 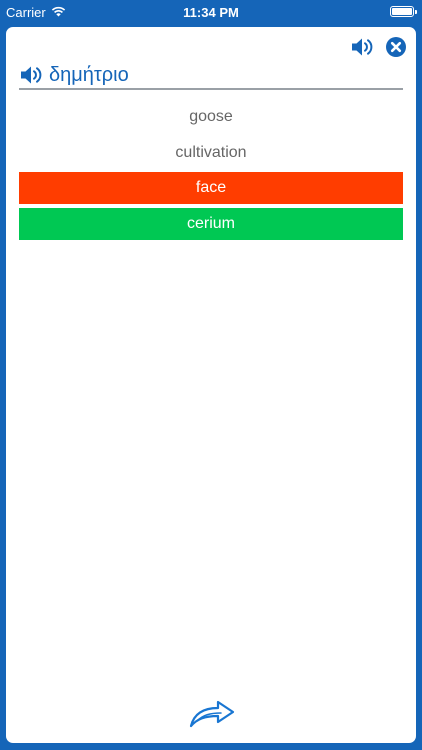 I want to click on status-bar: Carrier 11:34 PM, so click(x=211, y=13).